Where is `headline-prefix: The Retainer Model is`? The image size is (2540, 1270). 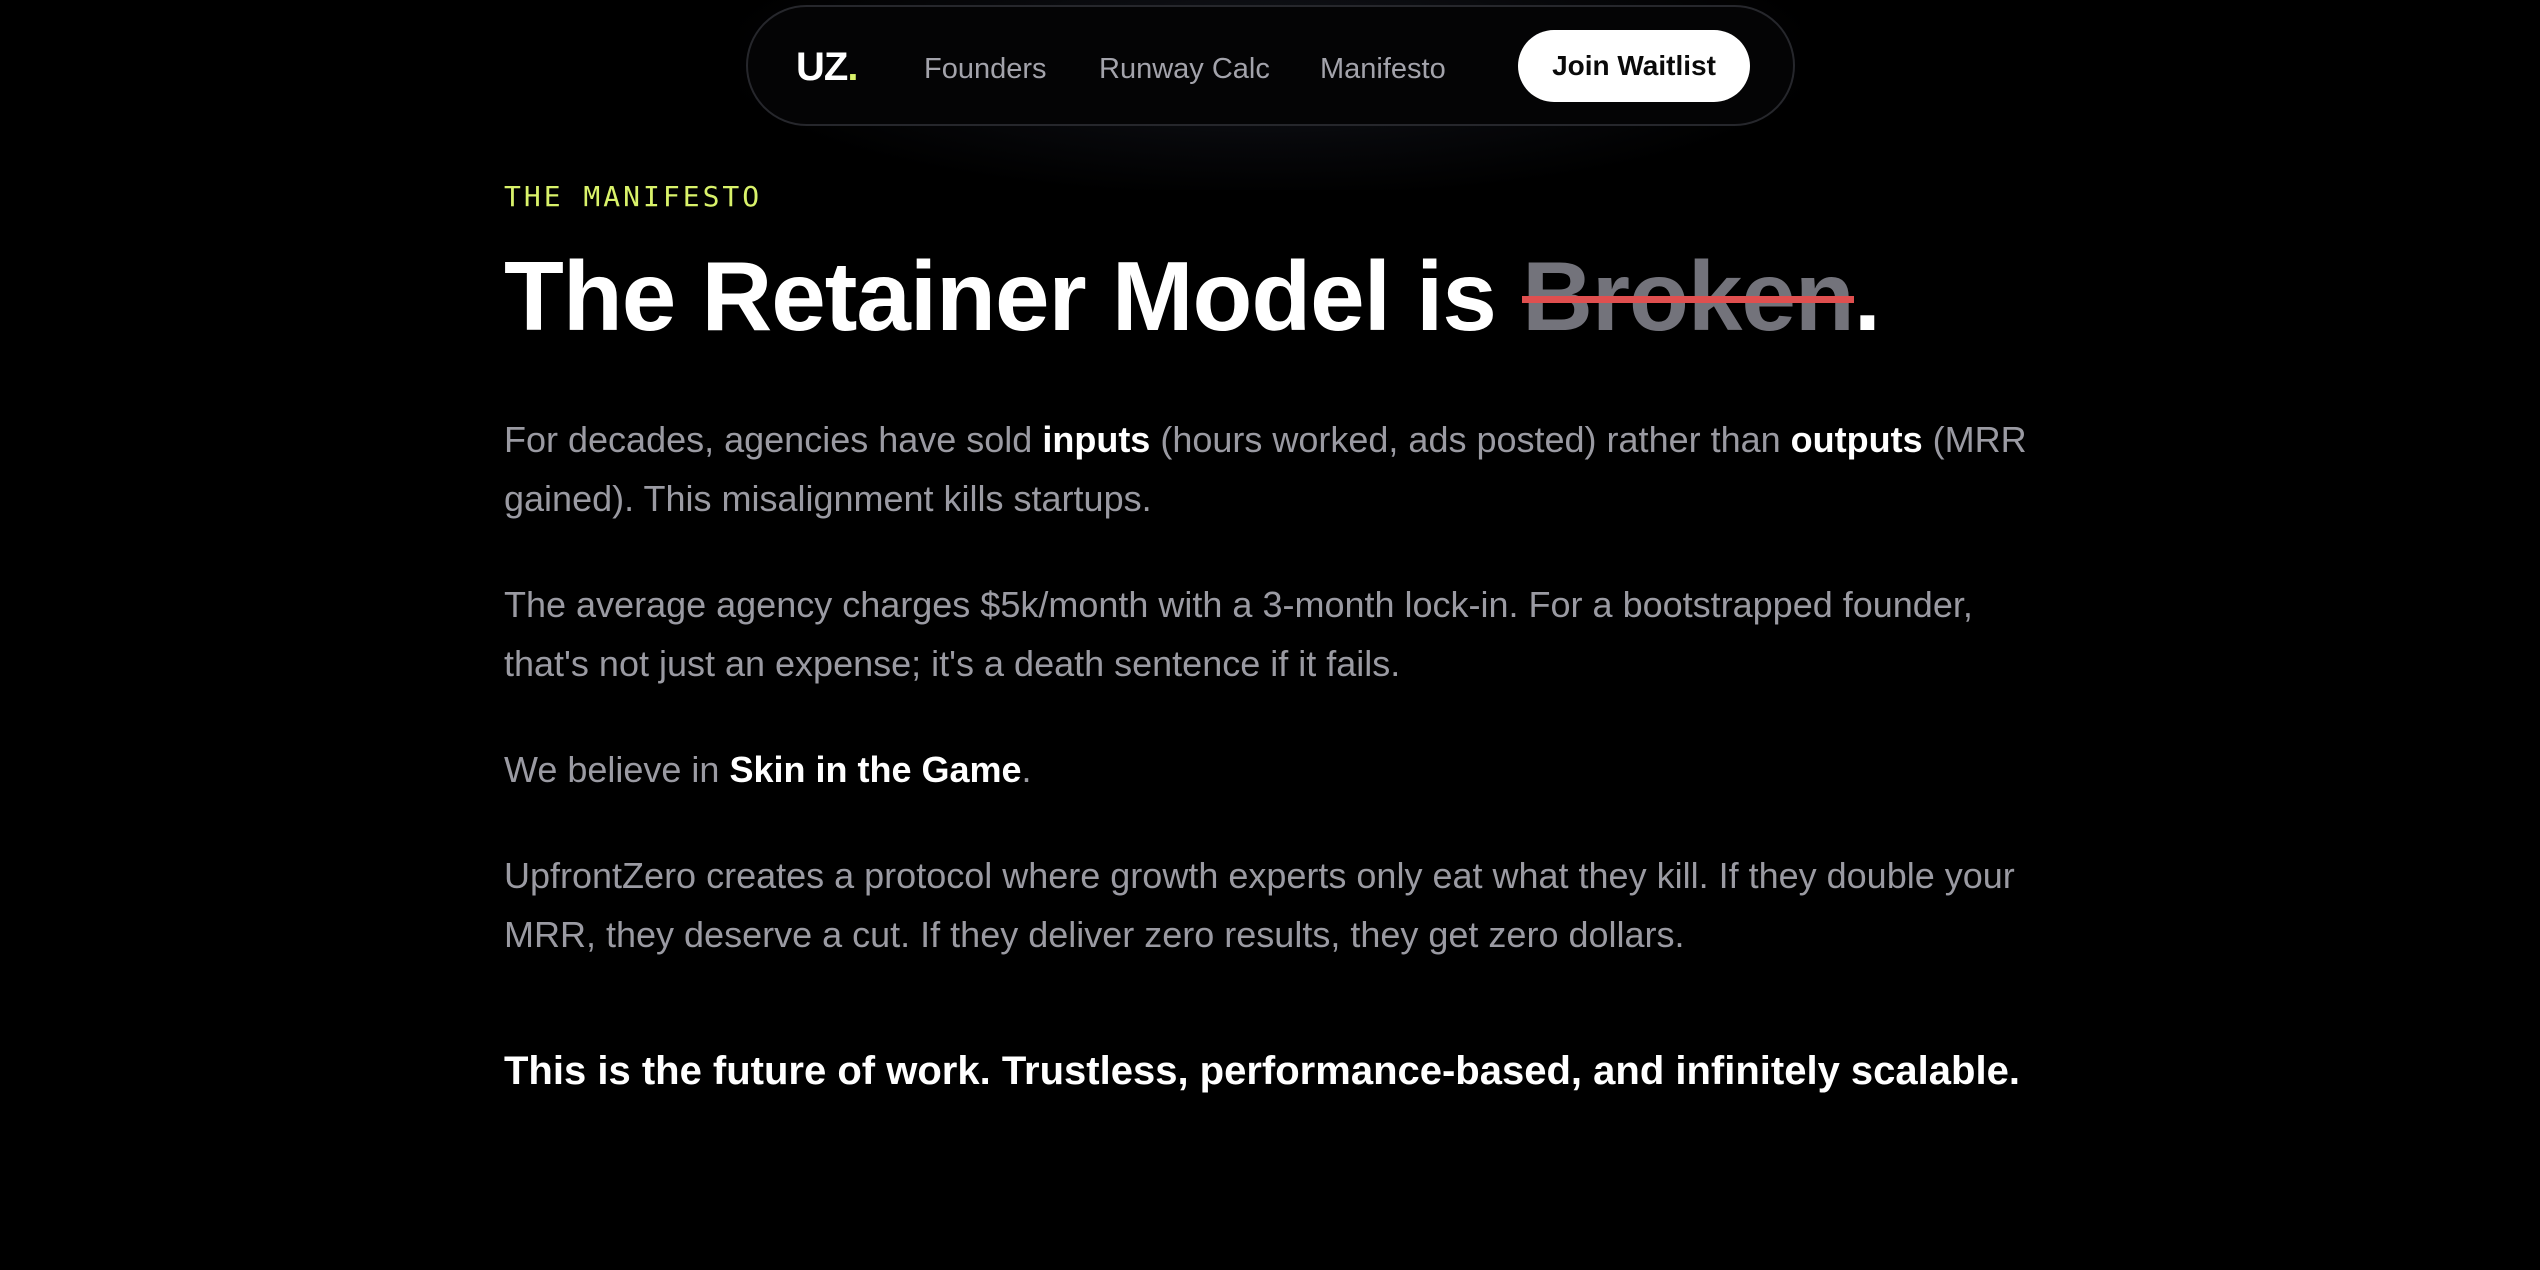
headline-prefix: The Retainer Model is is located at coordinates (1013, 296).